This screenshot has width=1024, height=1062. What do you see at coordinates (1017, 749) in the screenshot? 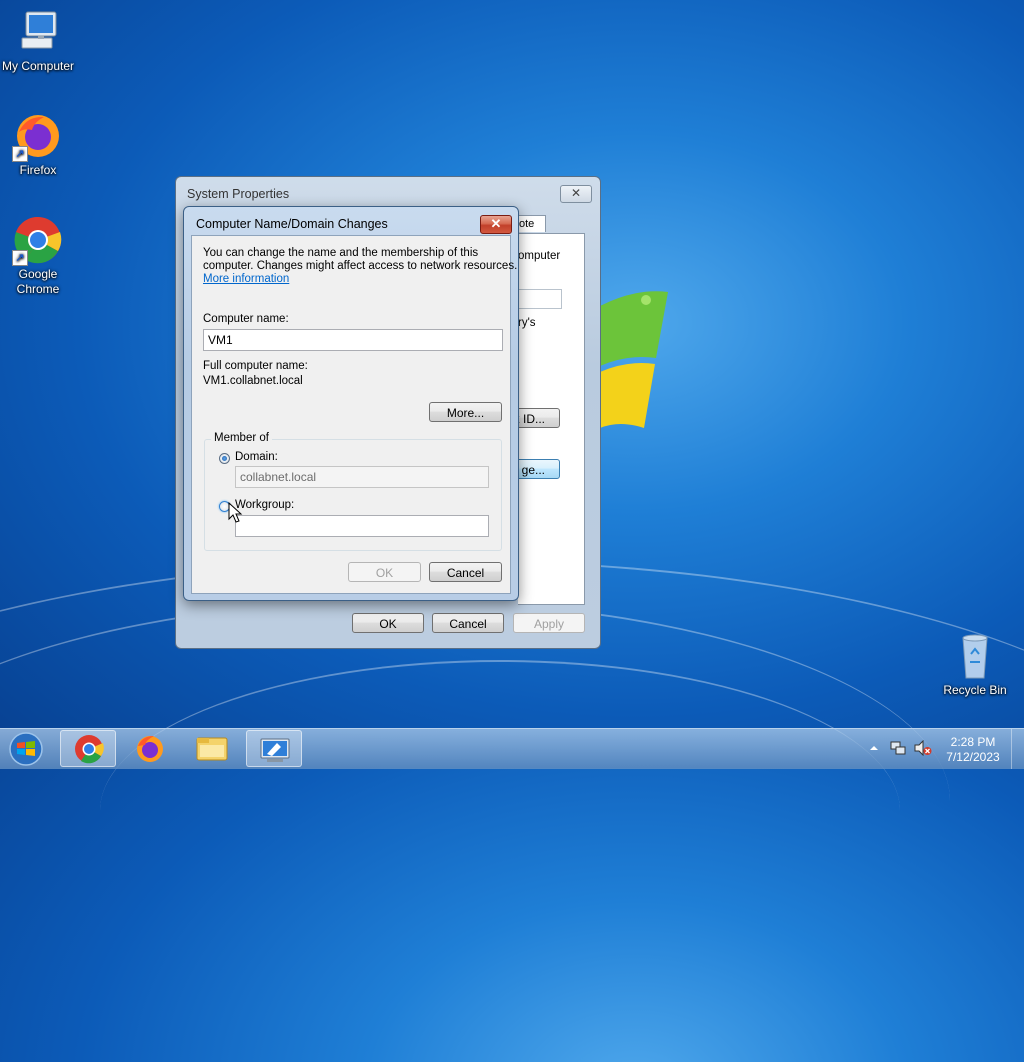
I see `show-desktop-button` at bounding box center [1017, 749].